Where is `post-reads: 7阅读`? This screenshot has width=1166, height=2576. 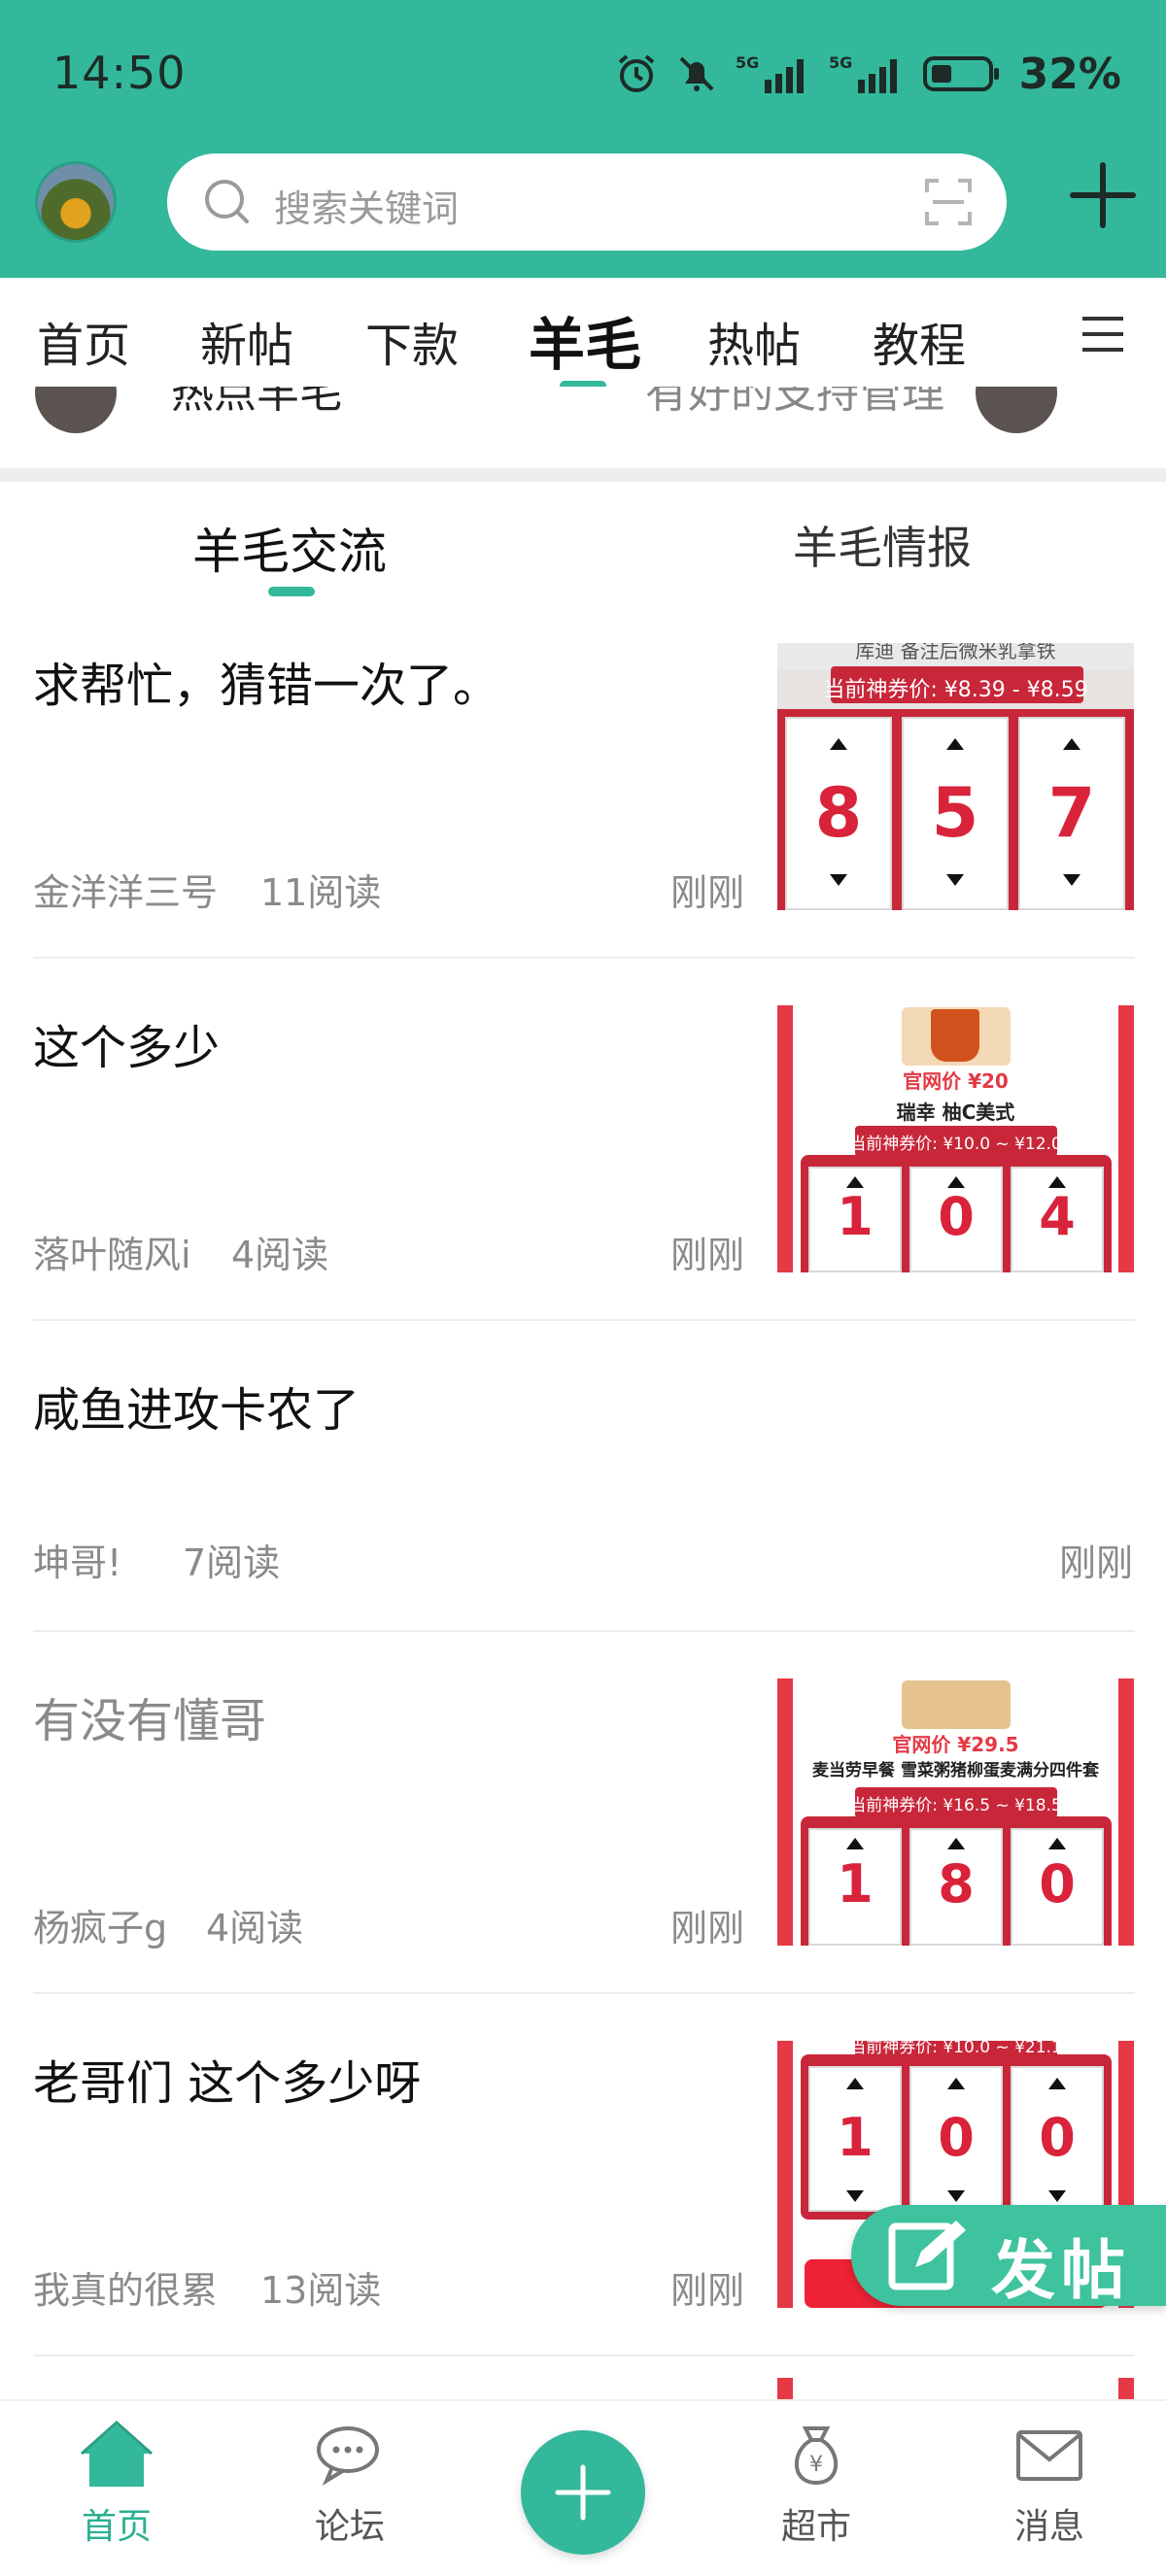
post-reads: 7阅读 is located at coordinates (232, 1563).